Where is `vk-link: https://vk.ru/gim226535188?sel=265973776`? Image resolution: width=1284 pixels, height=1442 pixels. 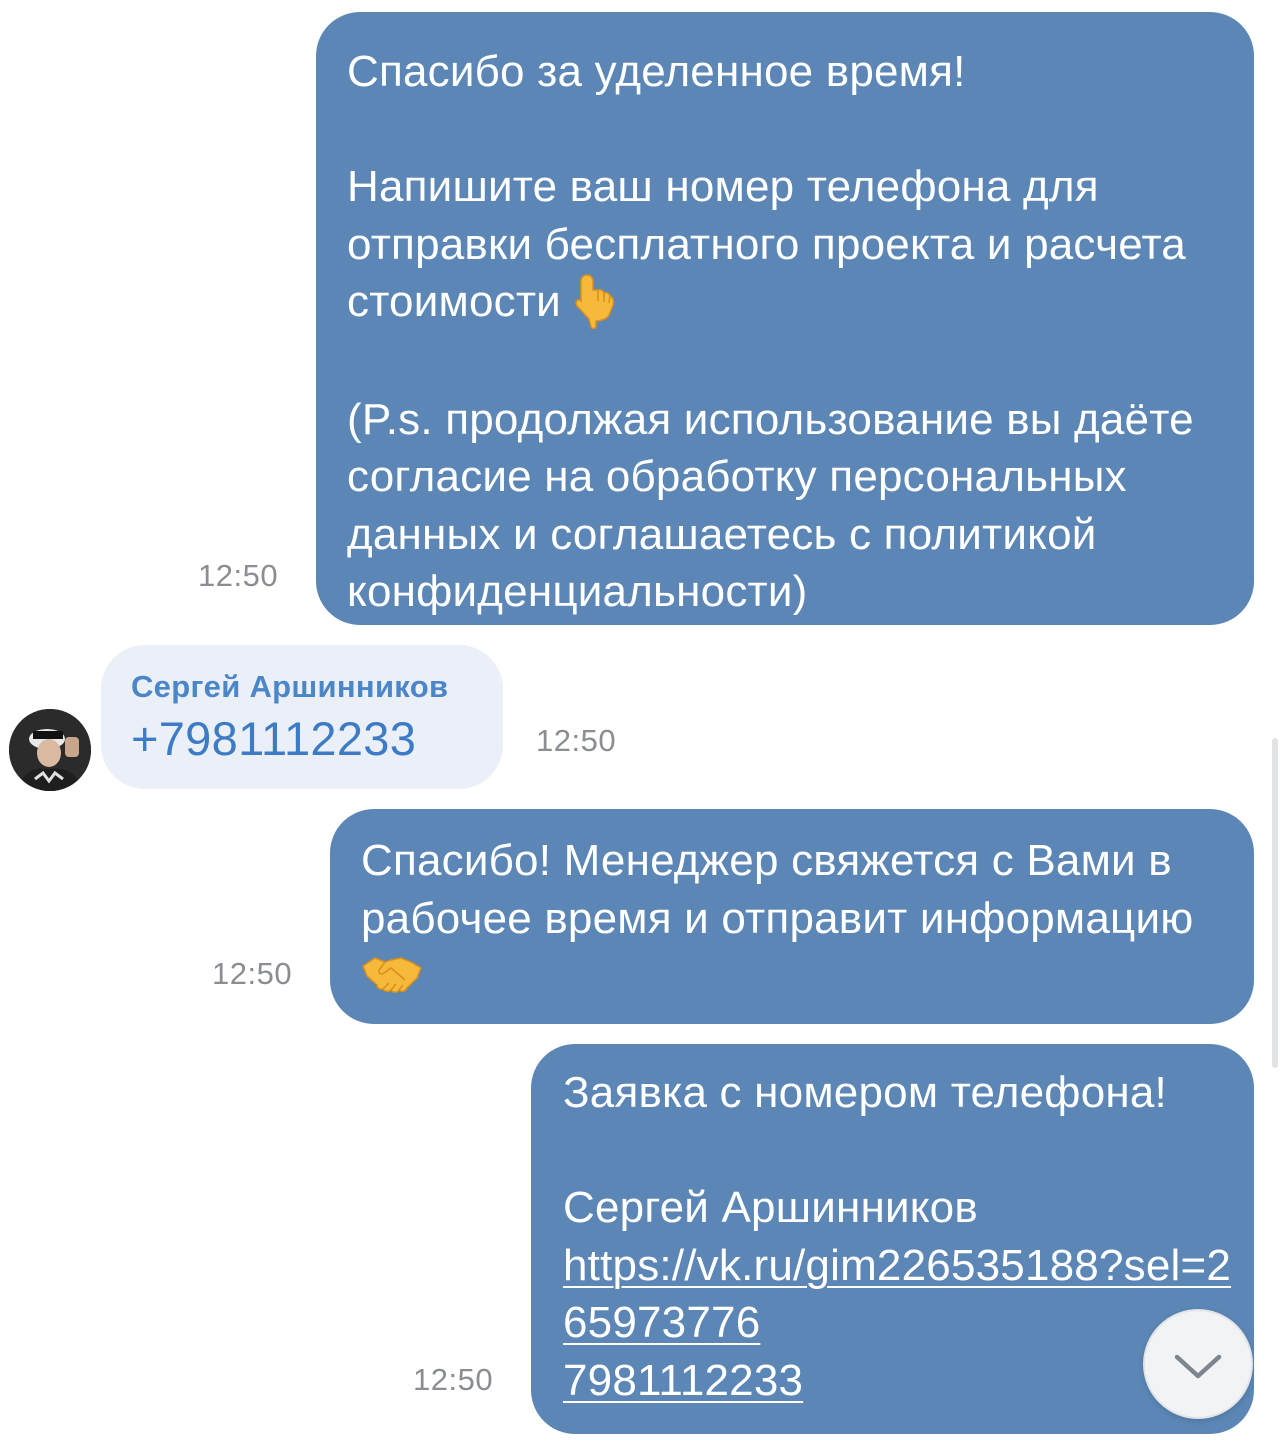 vk-link: https://vk.ru/gim226535188?sel=265973776 is located at coordinates (897, 1294).